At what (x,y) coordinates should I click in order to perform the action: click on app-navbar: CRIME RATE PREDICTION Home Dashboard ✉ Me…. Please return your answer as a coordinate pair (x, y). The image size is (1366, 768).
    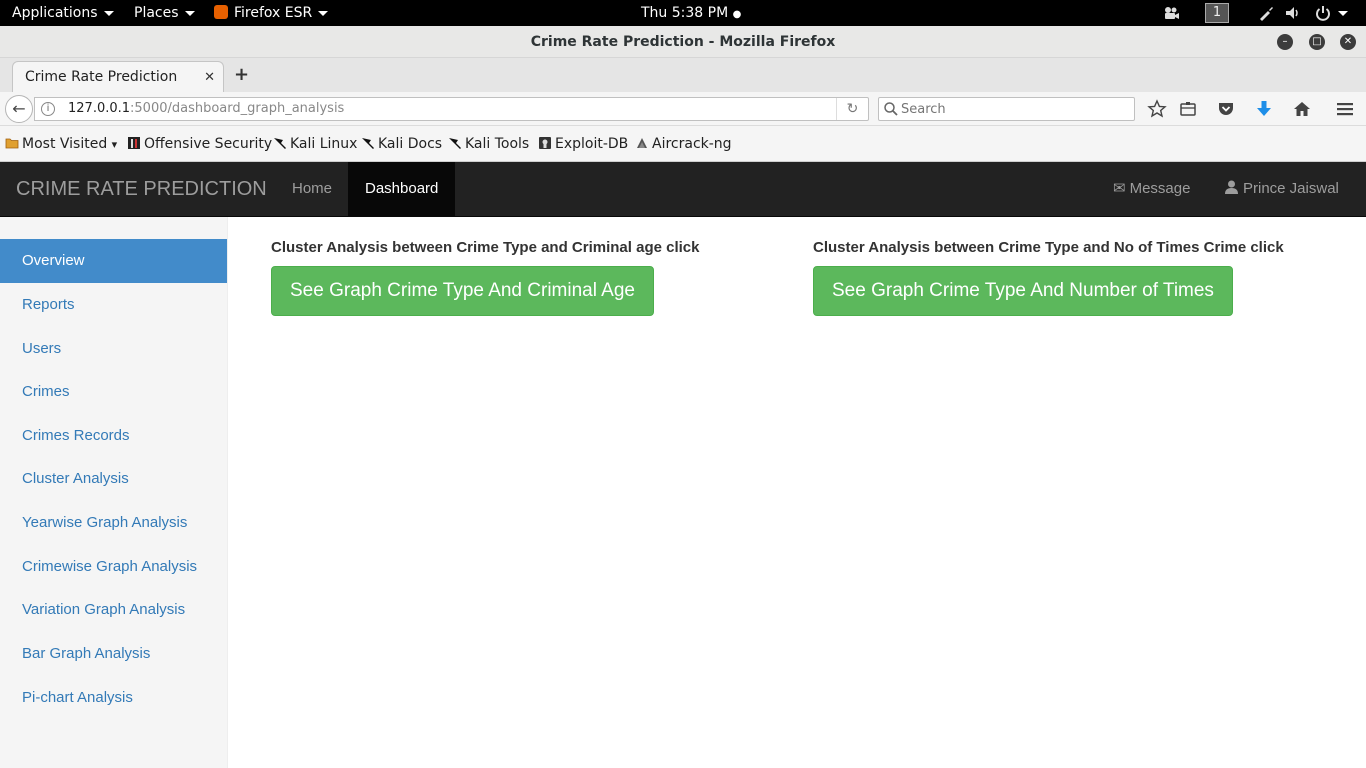
    Looking at the image, I should click on (683, 204).